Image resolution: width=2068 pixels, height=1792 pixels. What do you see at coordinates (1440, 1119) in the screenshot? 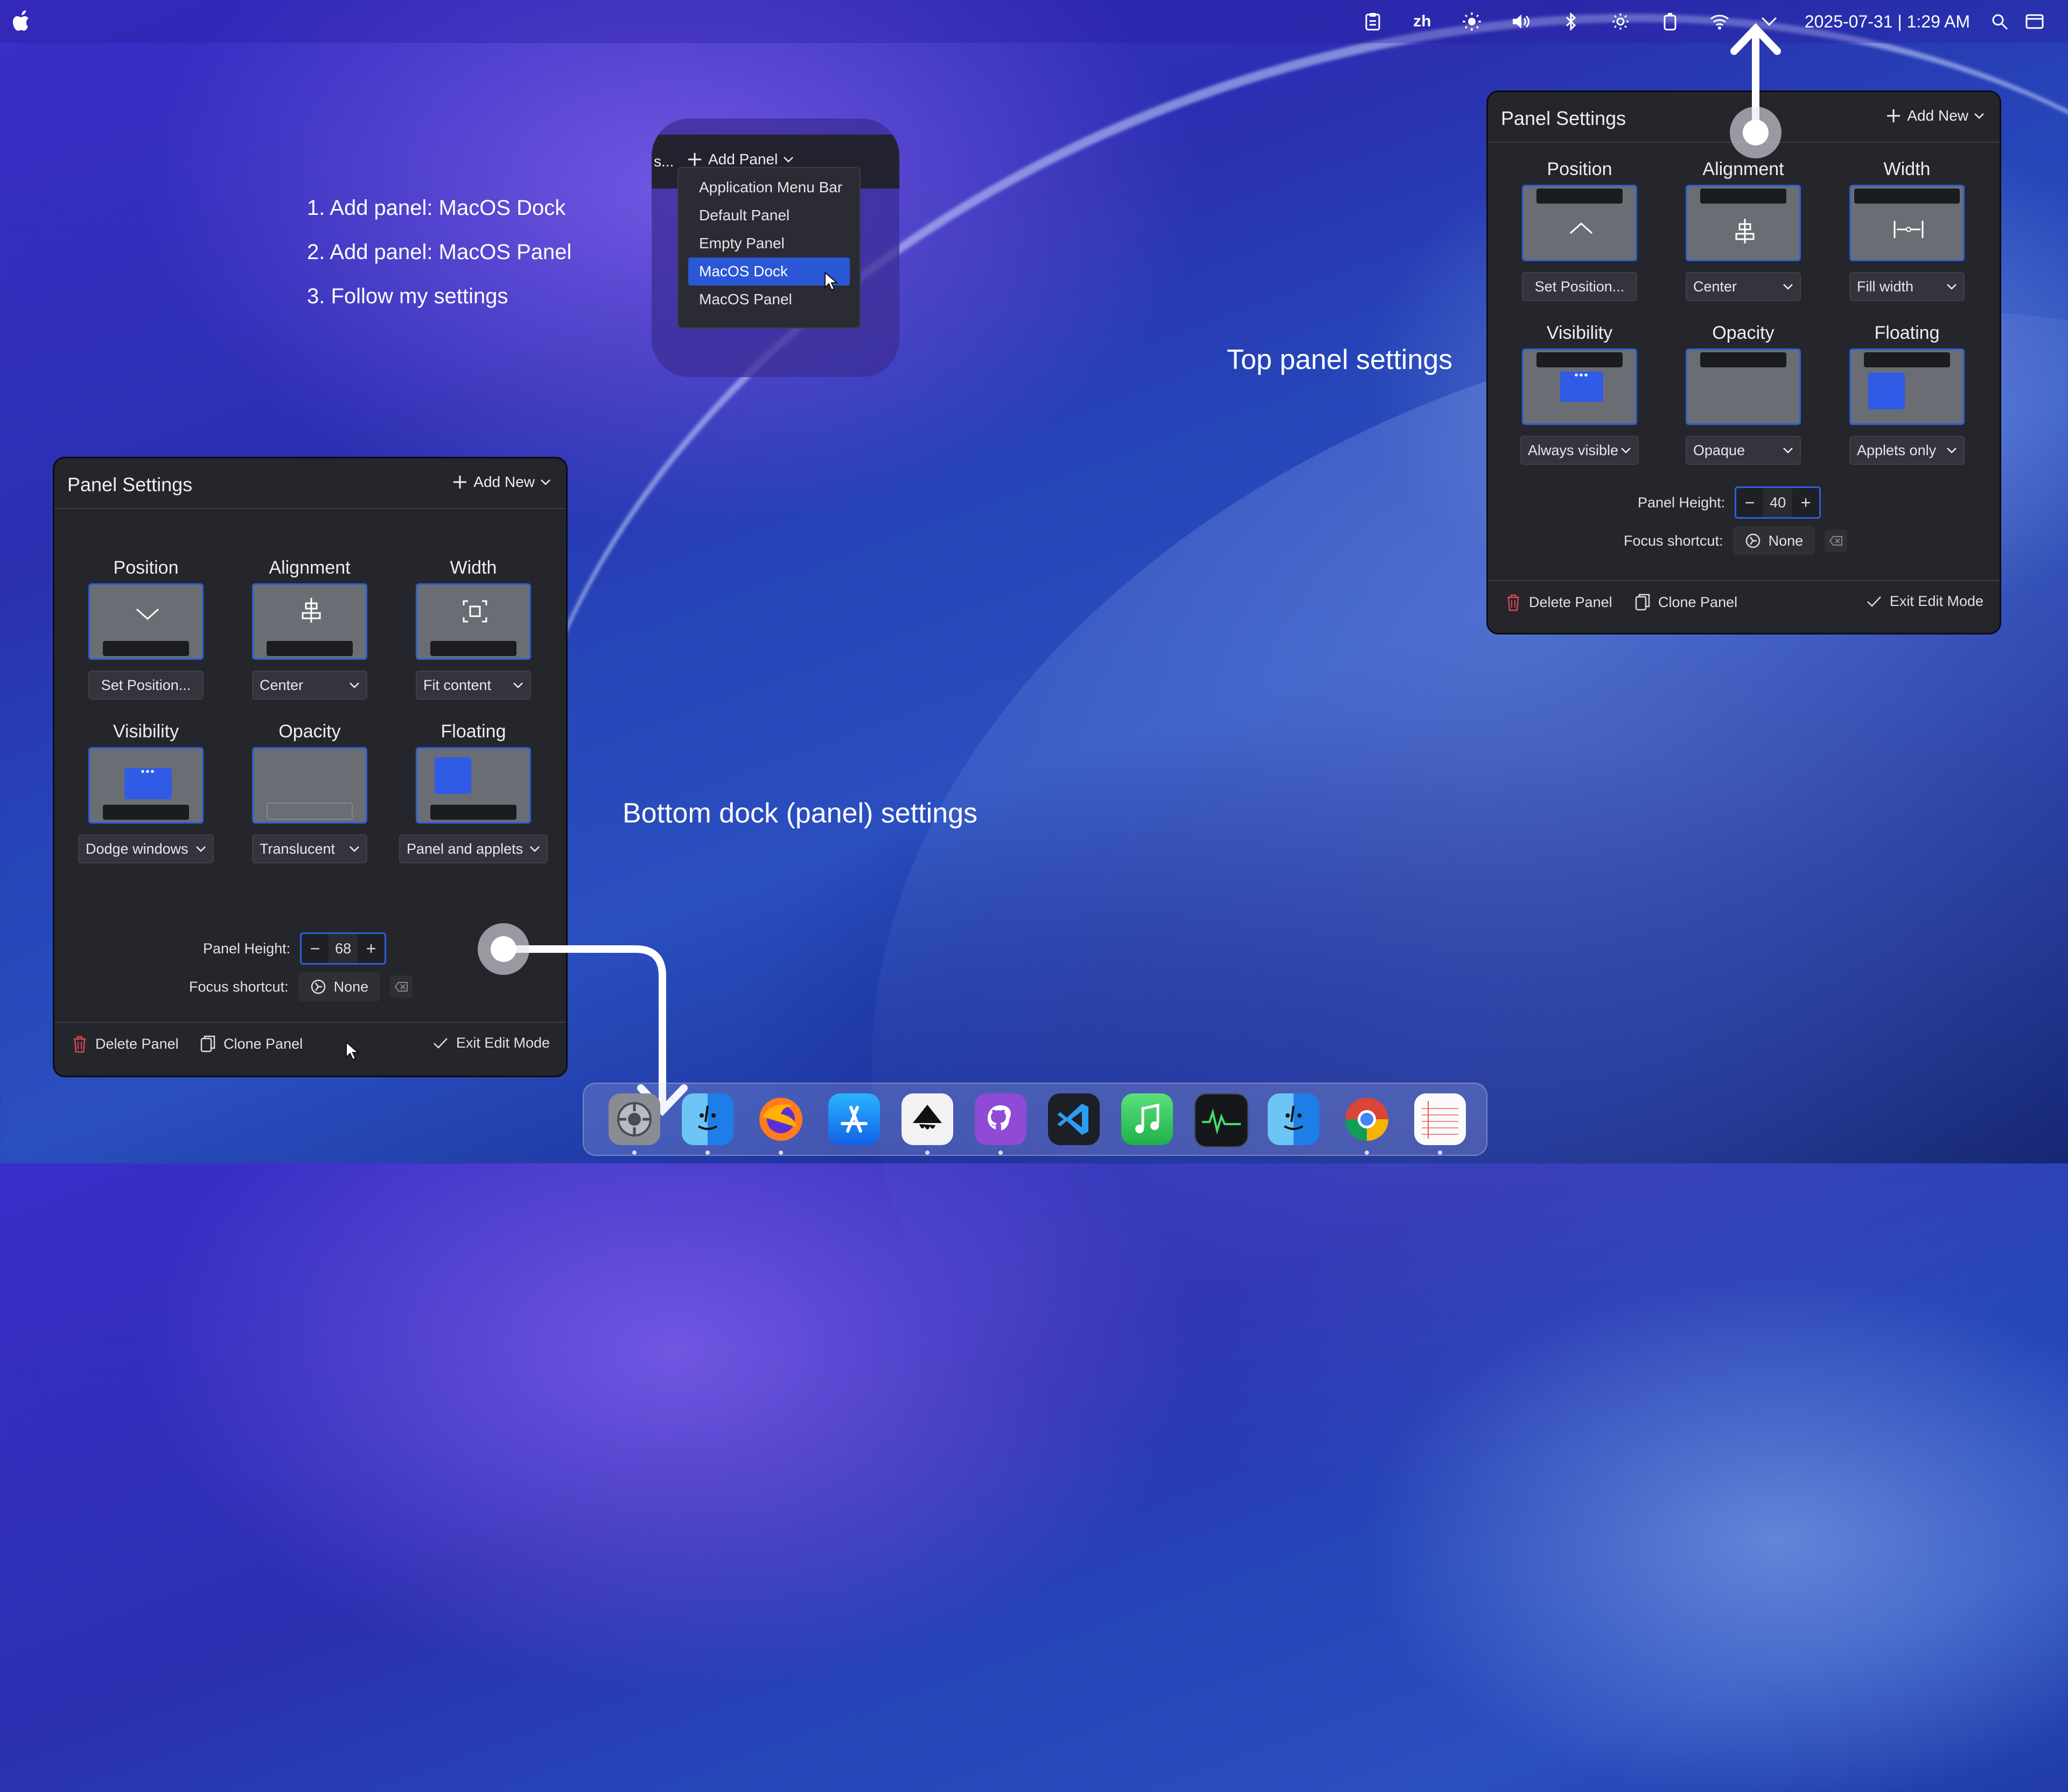
I see `textedit-icon` at bounding box center [1440, 1119].